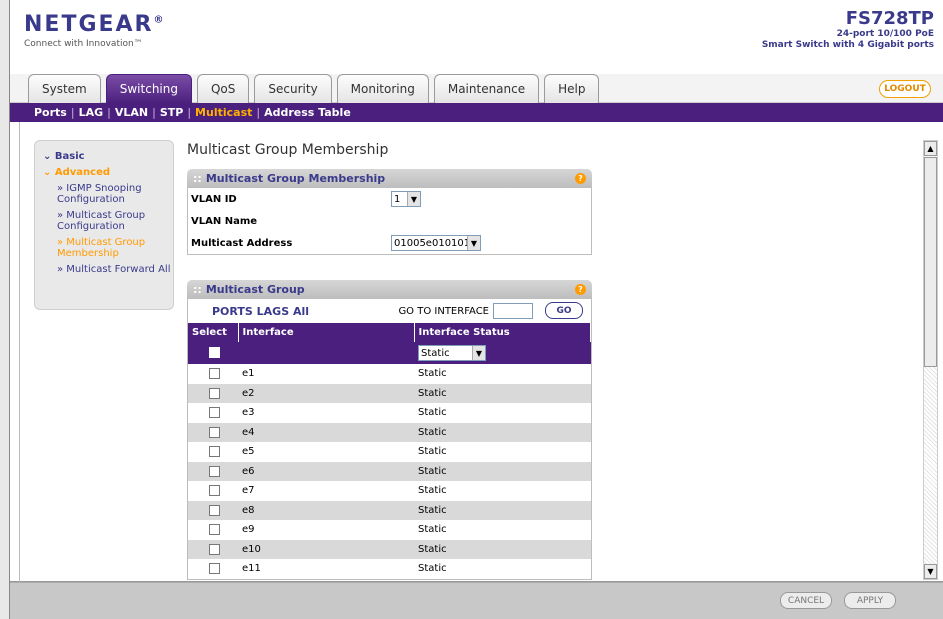 Image resolution: width=943 pixels, height=619 pixels. Describe the element at coordinates (223, 88) in the screenshot. I see `tab-qos: QoS` at that location.